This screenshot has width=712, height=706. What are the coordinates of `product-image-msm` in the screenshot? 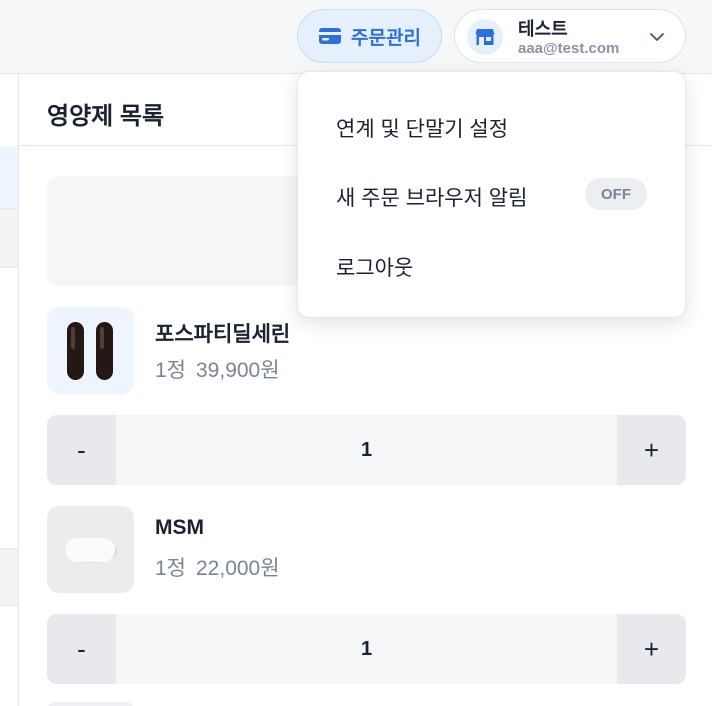 It's located at (90, 549).